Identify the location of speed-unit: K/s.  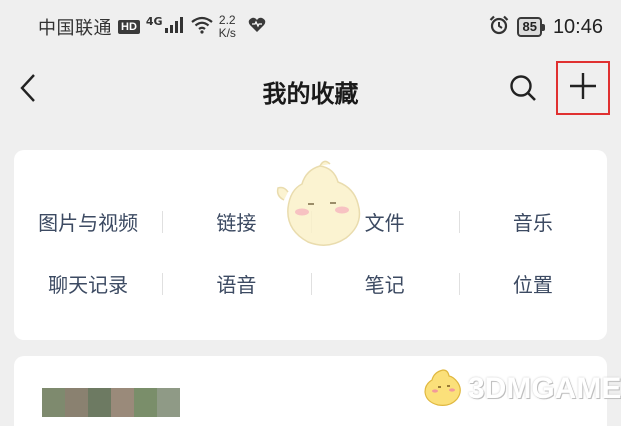
(227, 33).